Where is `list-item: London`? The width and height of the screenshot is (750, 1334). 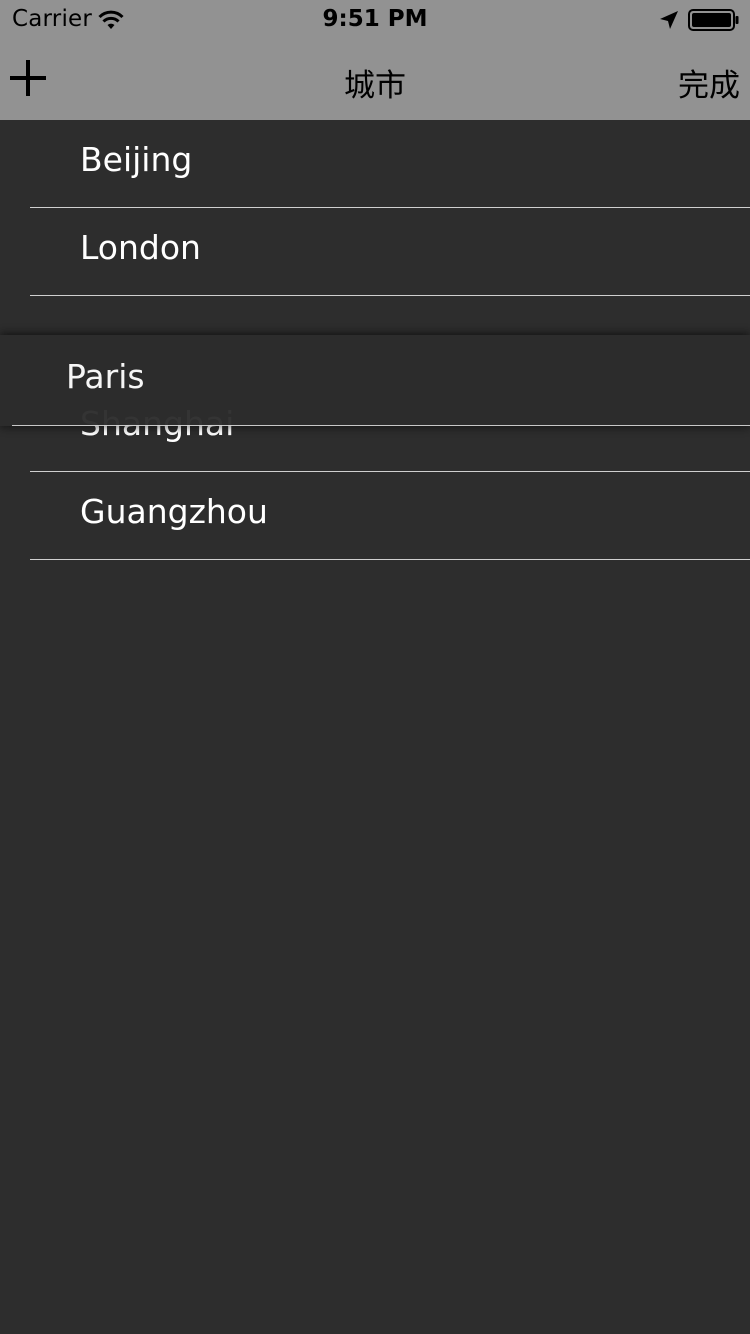 list-item: London is located at coordinates (375, 252).